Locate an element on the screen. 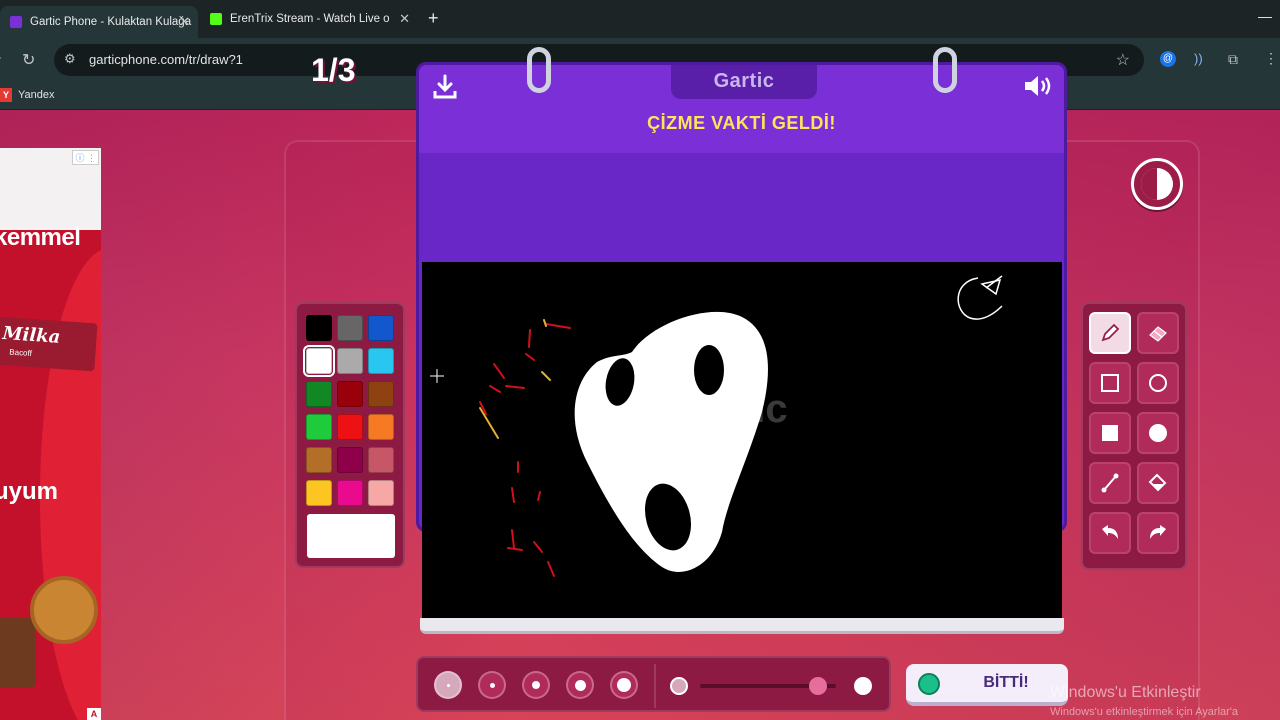 Image resolution: width=1280 pixels, height=720 pixels. eraser-icon is located at coordinates (1158, 334).